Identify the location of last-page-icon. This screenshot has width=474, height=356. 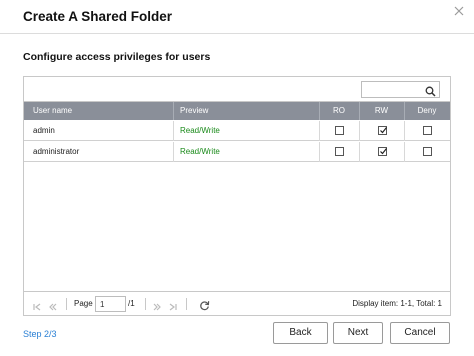
(173, 305).